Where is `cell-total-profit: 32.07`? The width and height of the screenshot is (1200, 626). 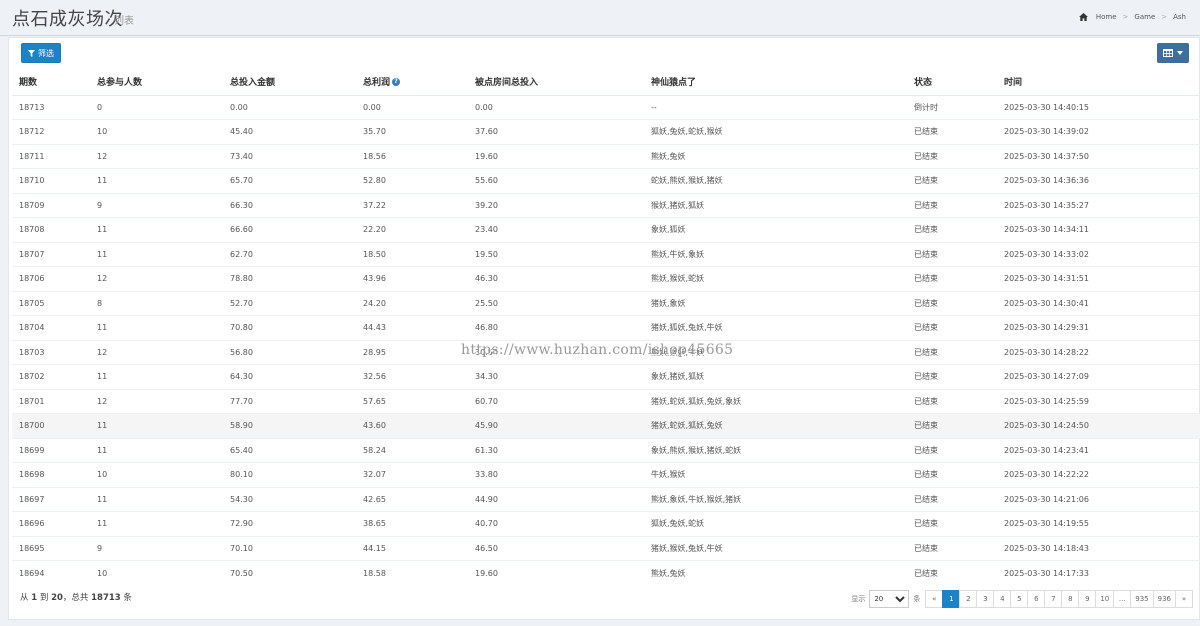
cell-total-profit: 32.07 is located at coordinates (412, 474).